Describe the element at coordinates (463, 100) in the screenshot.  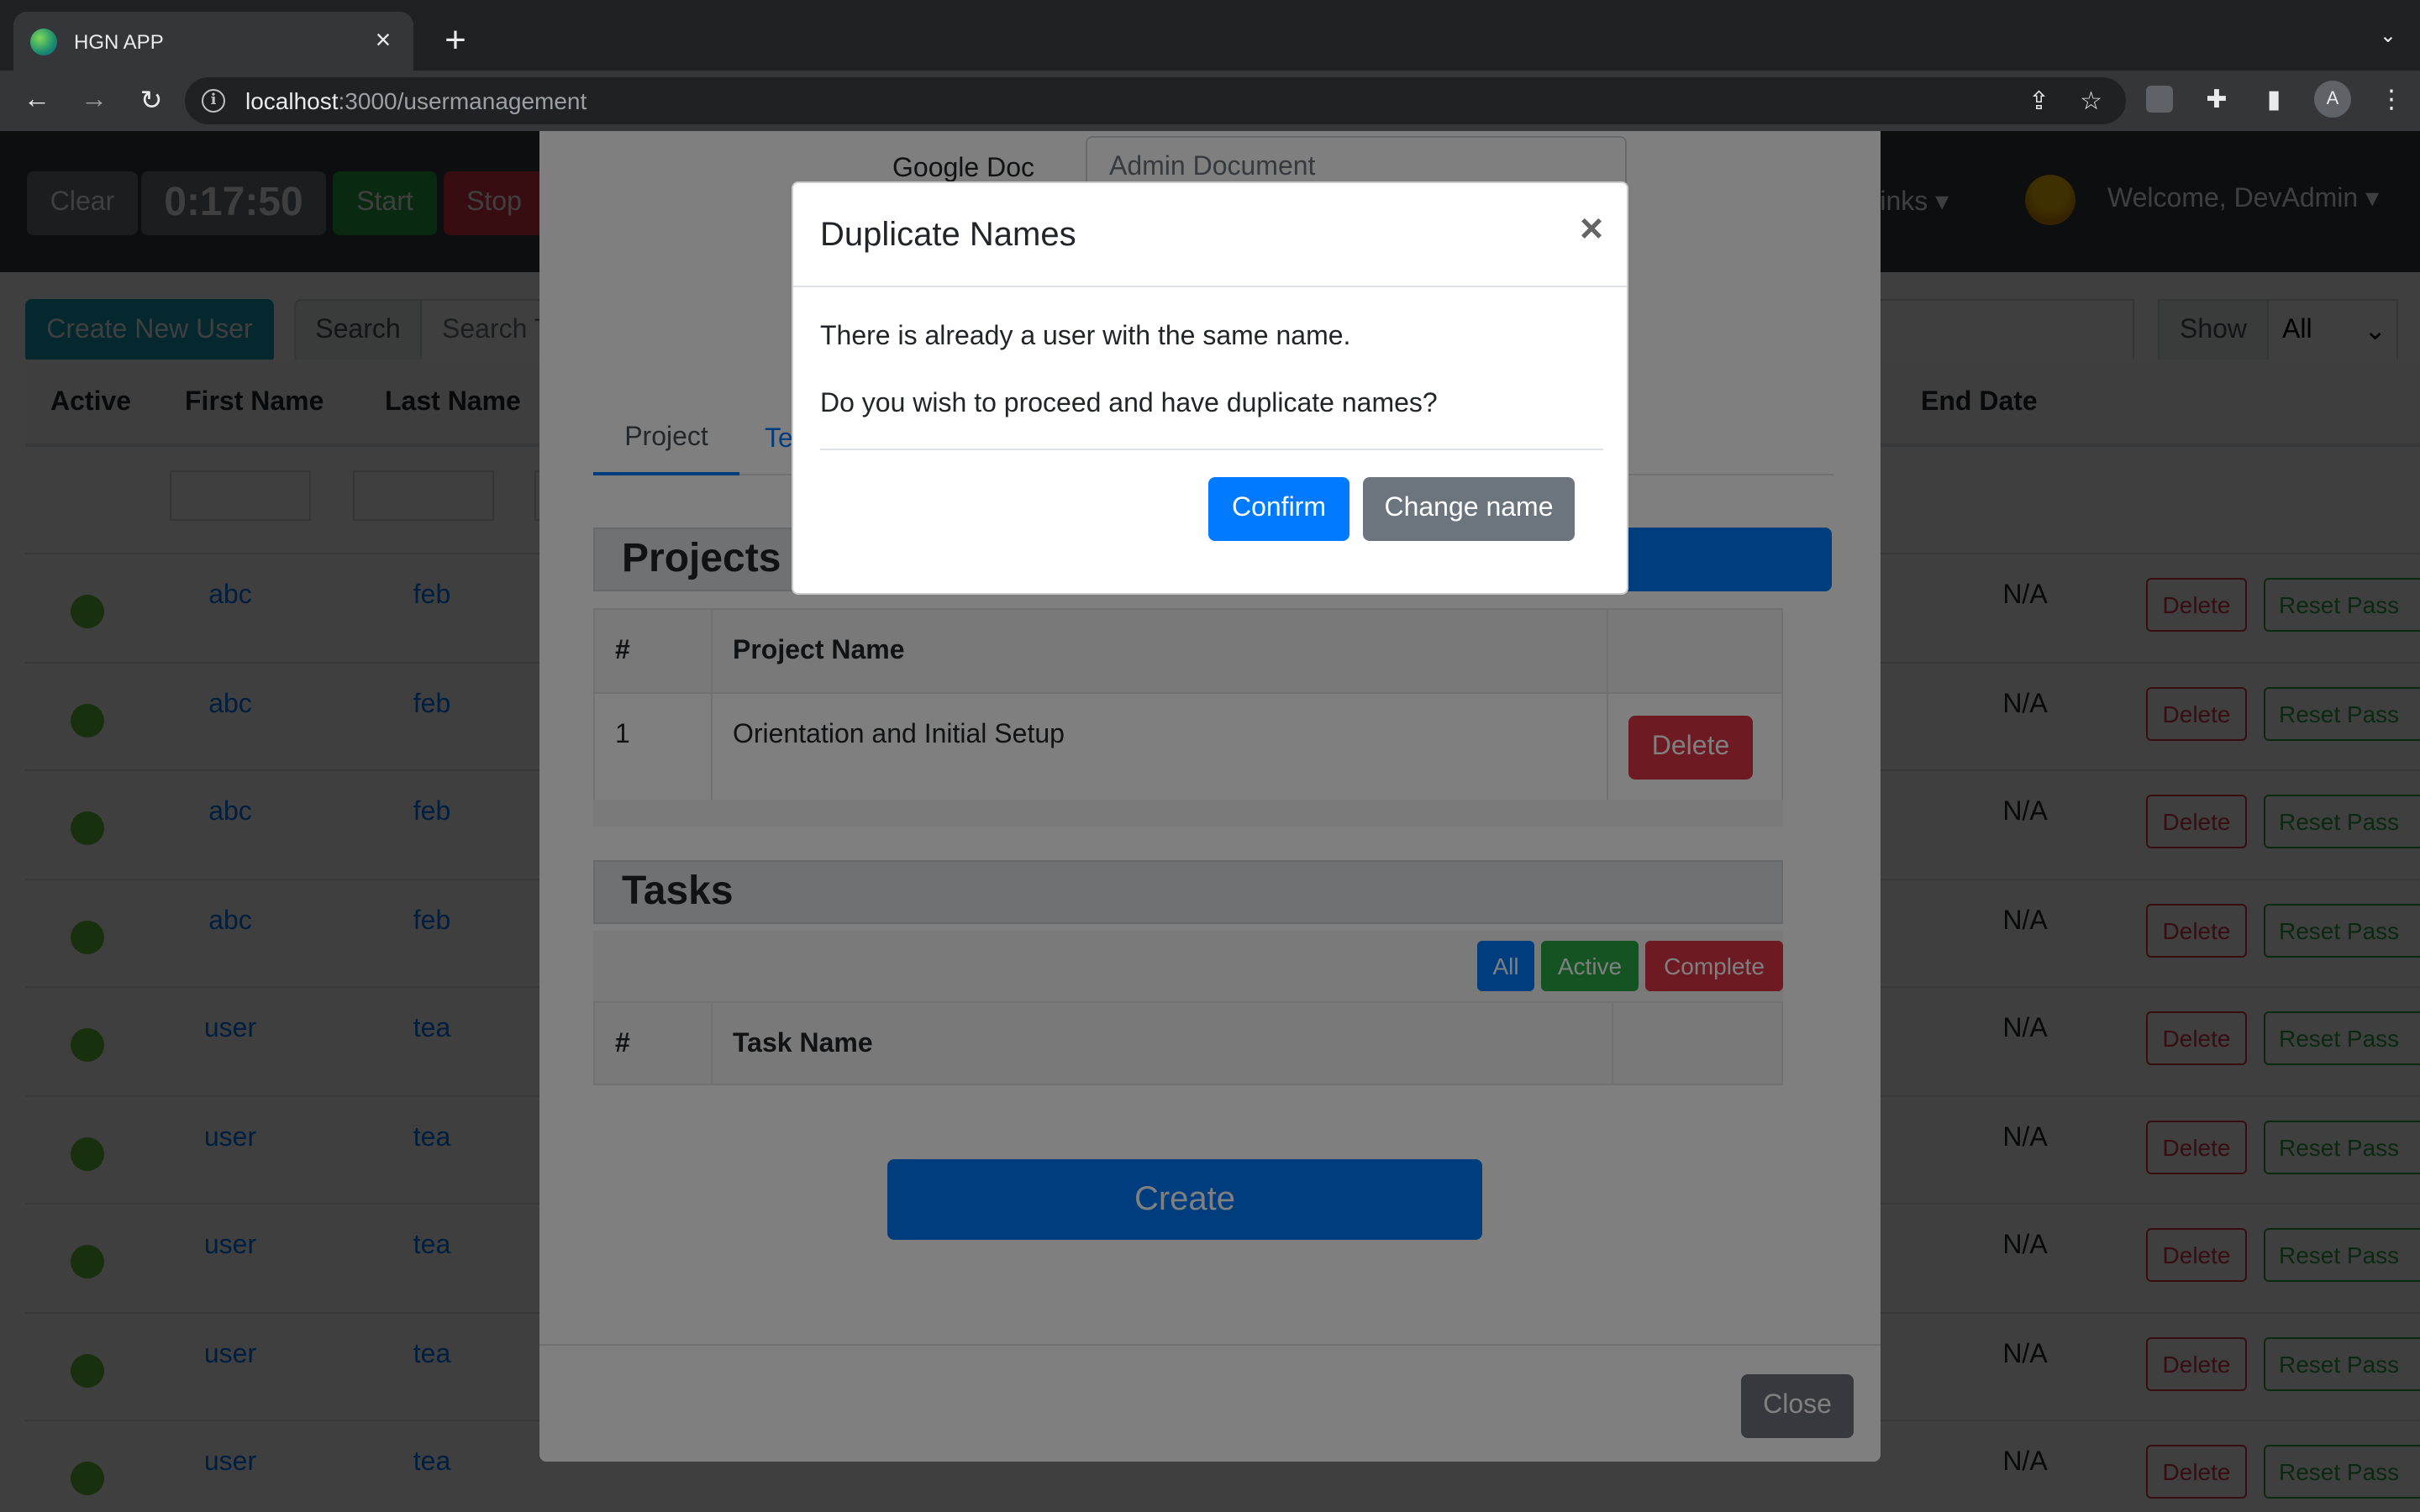
I see `url-path: :3000/usermanagement` at that location.